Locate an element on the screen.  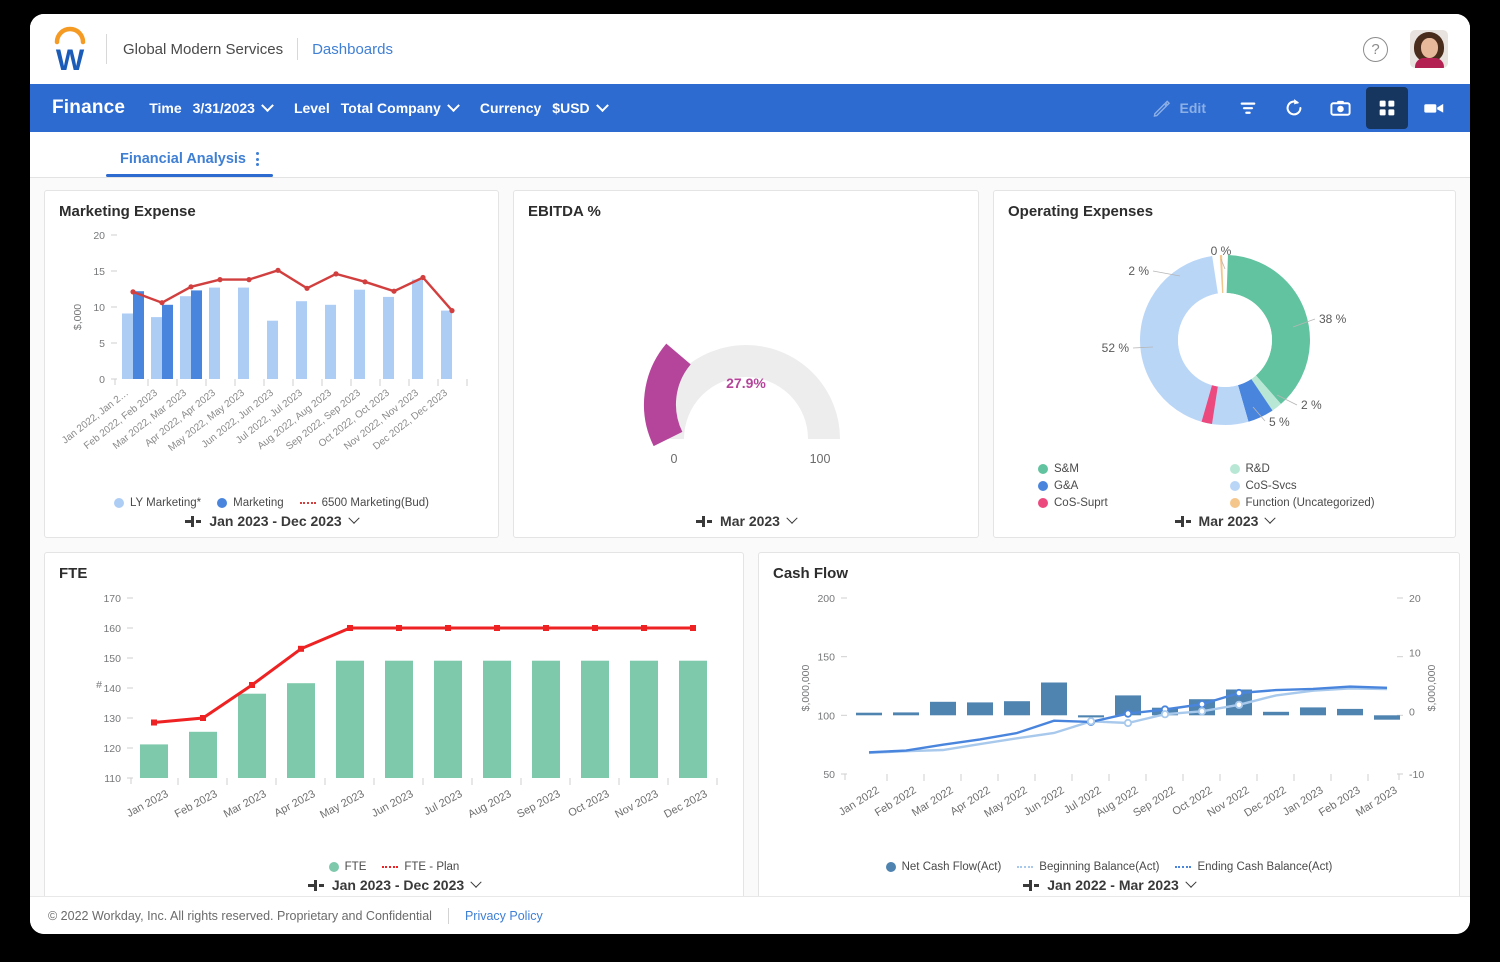
level-filter-text: Total Company is located at coordinates (390, 108).